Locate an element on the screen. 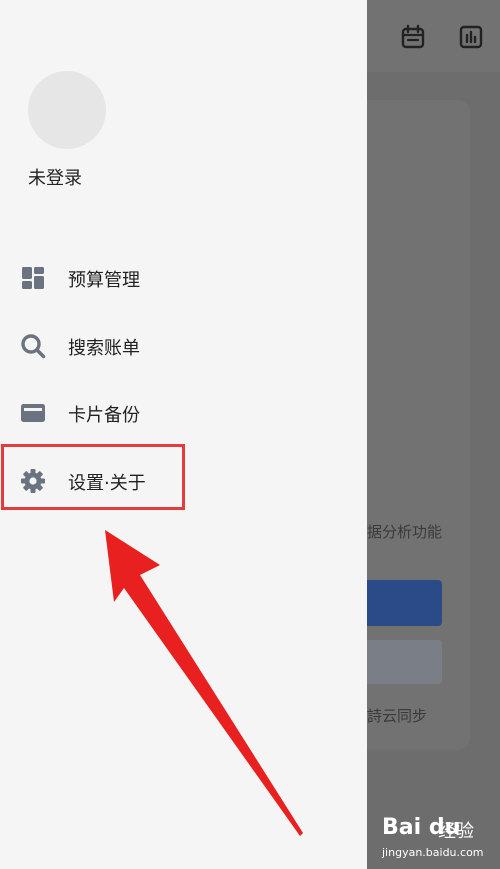  baidu-watermark: Bai du 经验 jingyan.baidu.com is located at coordinates (437, 840).